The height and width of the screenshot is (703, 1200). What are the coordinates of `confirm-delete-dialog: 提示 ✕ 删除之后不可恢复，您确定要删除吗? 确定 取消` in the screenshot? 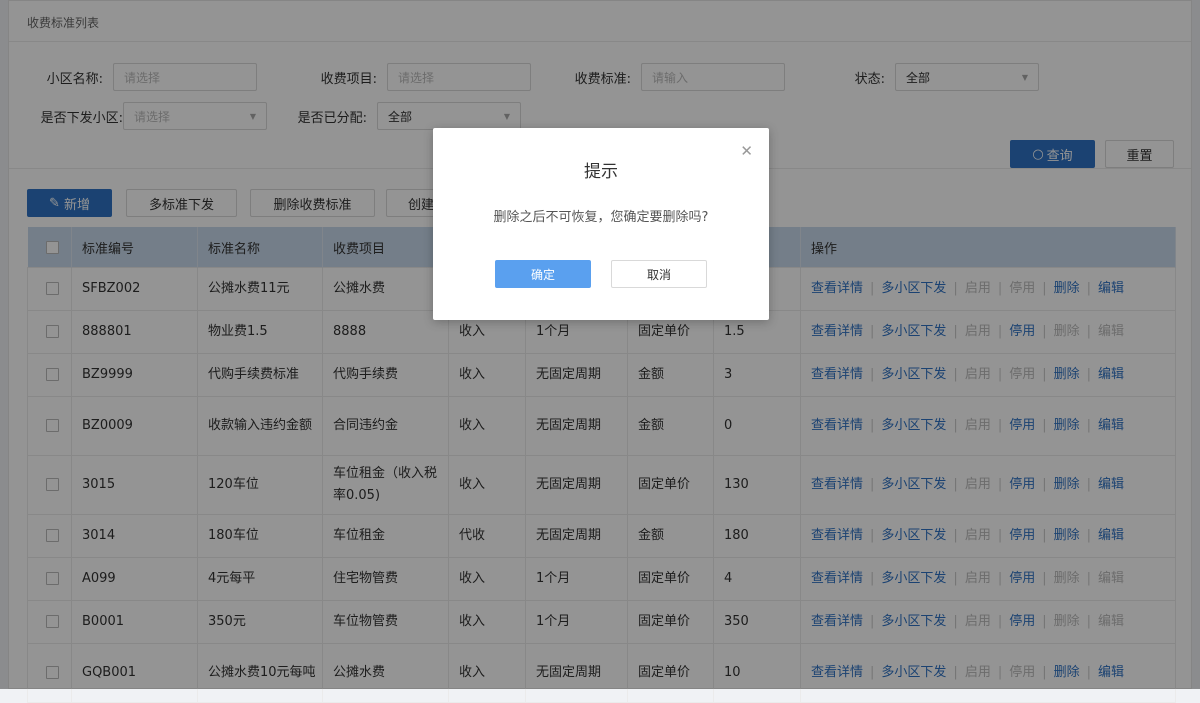 It's located at (601, 224).